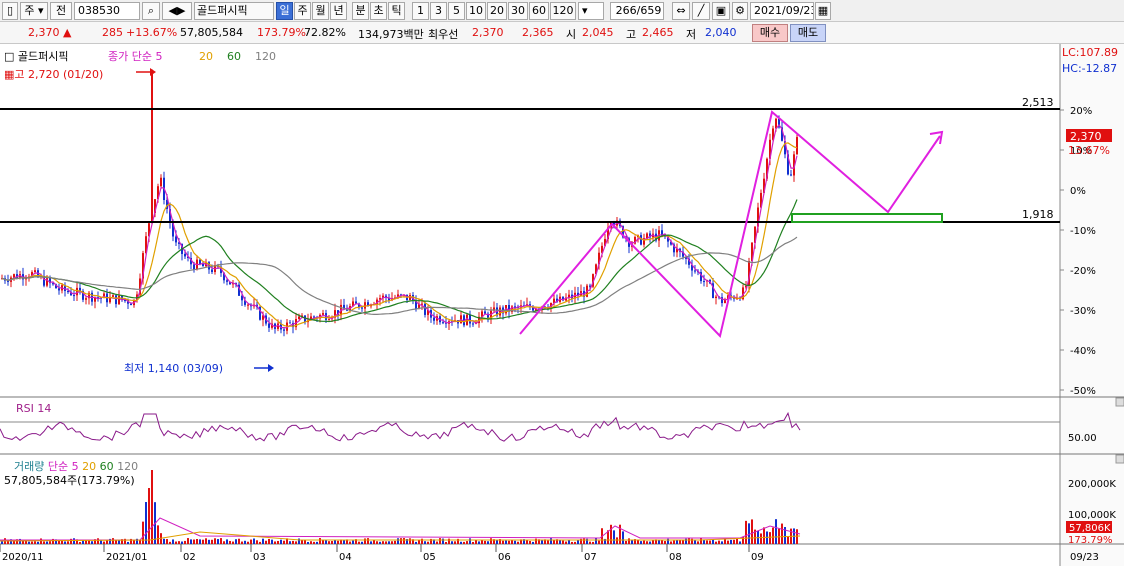 This screenshot has width=1124, height=566. I want to click on minute-60: 60, so click(539, 11).